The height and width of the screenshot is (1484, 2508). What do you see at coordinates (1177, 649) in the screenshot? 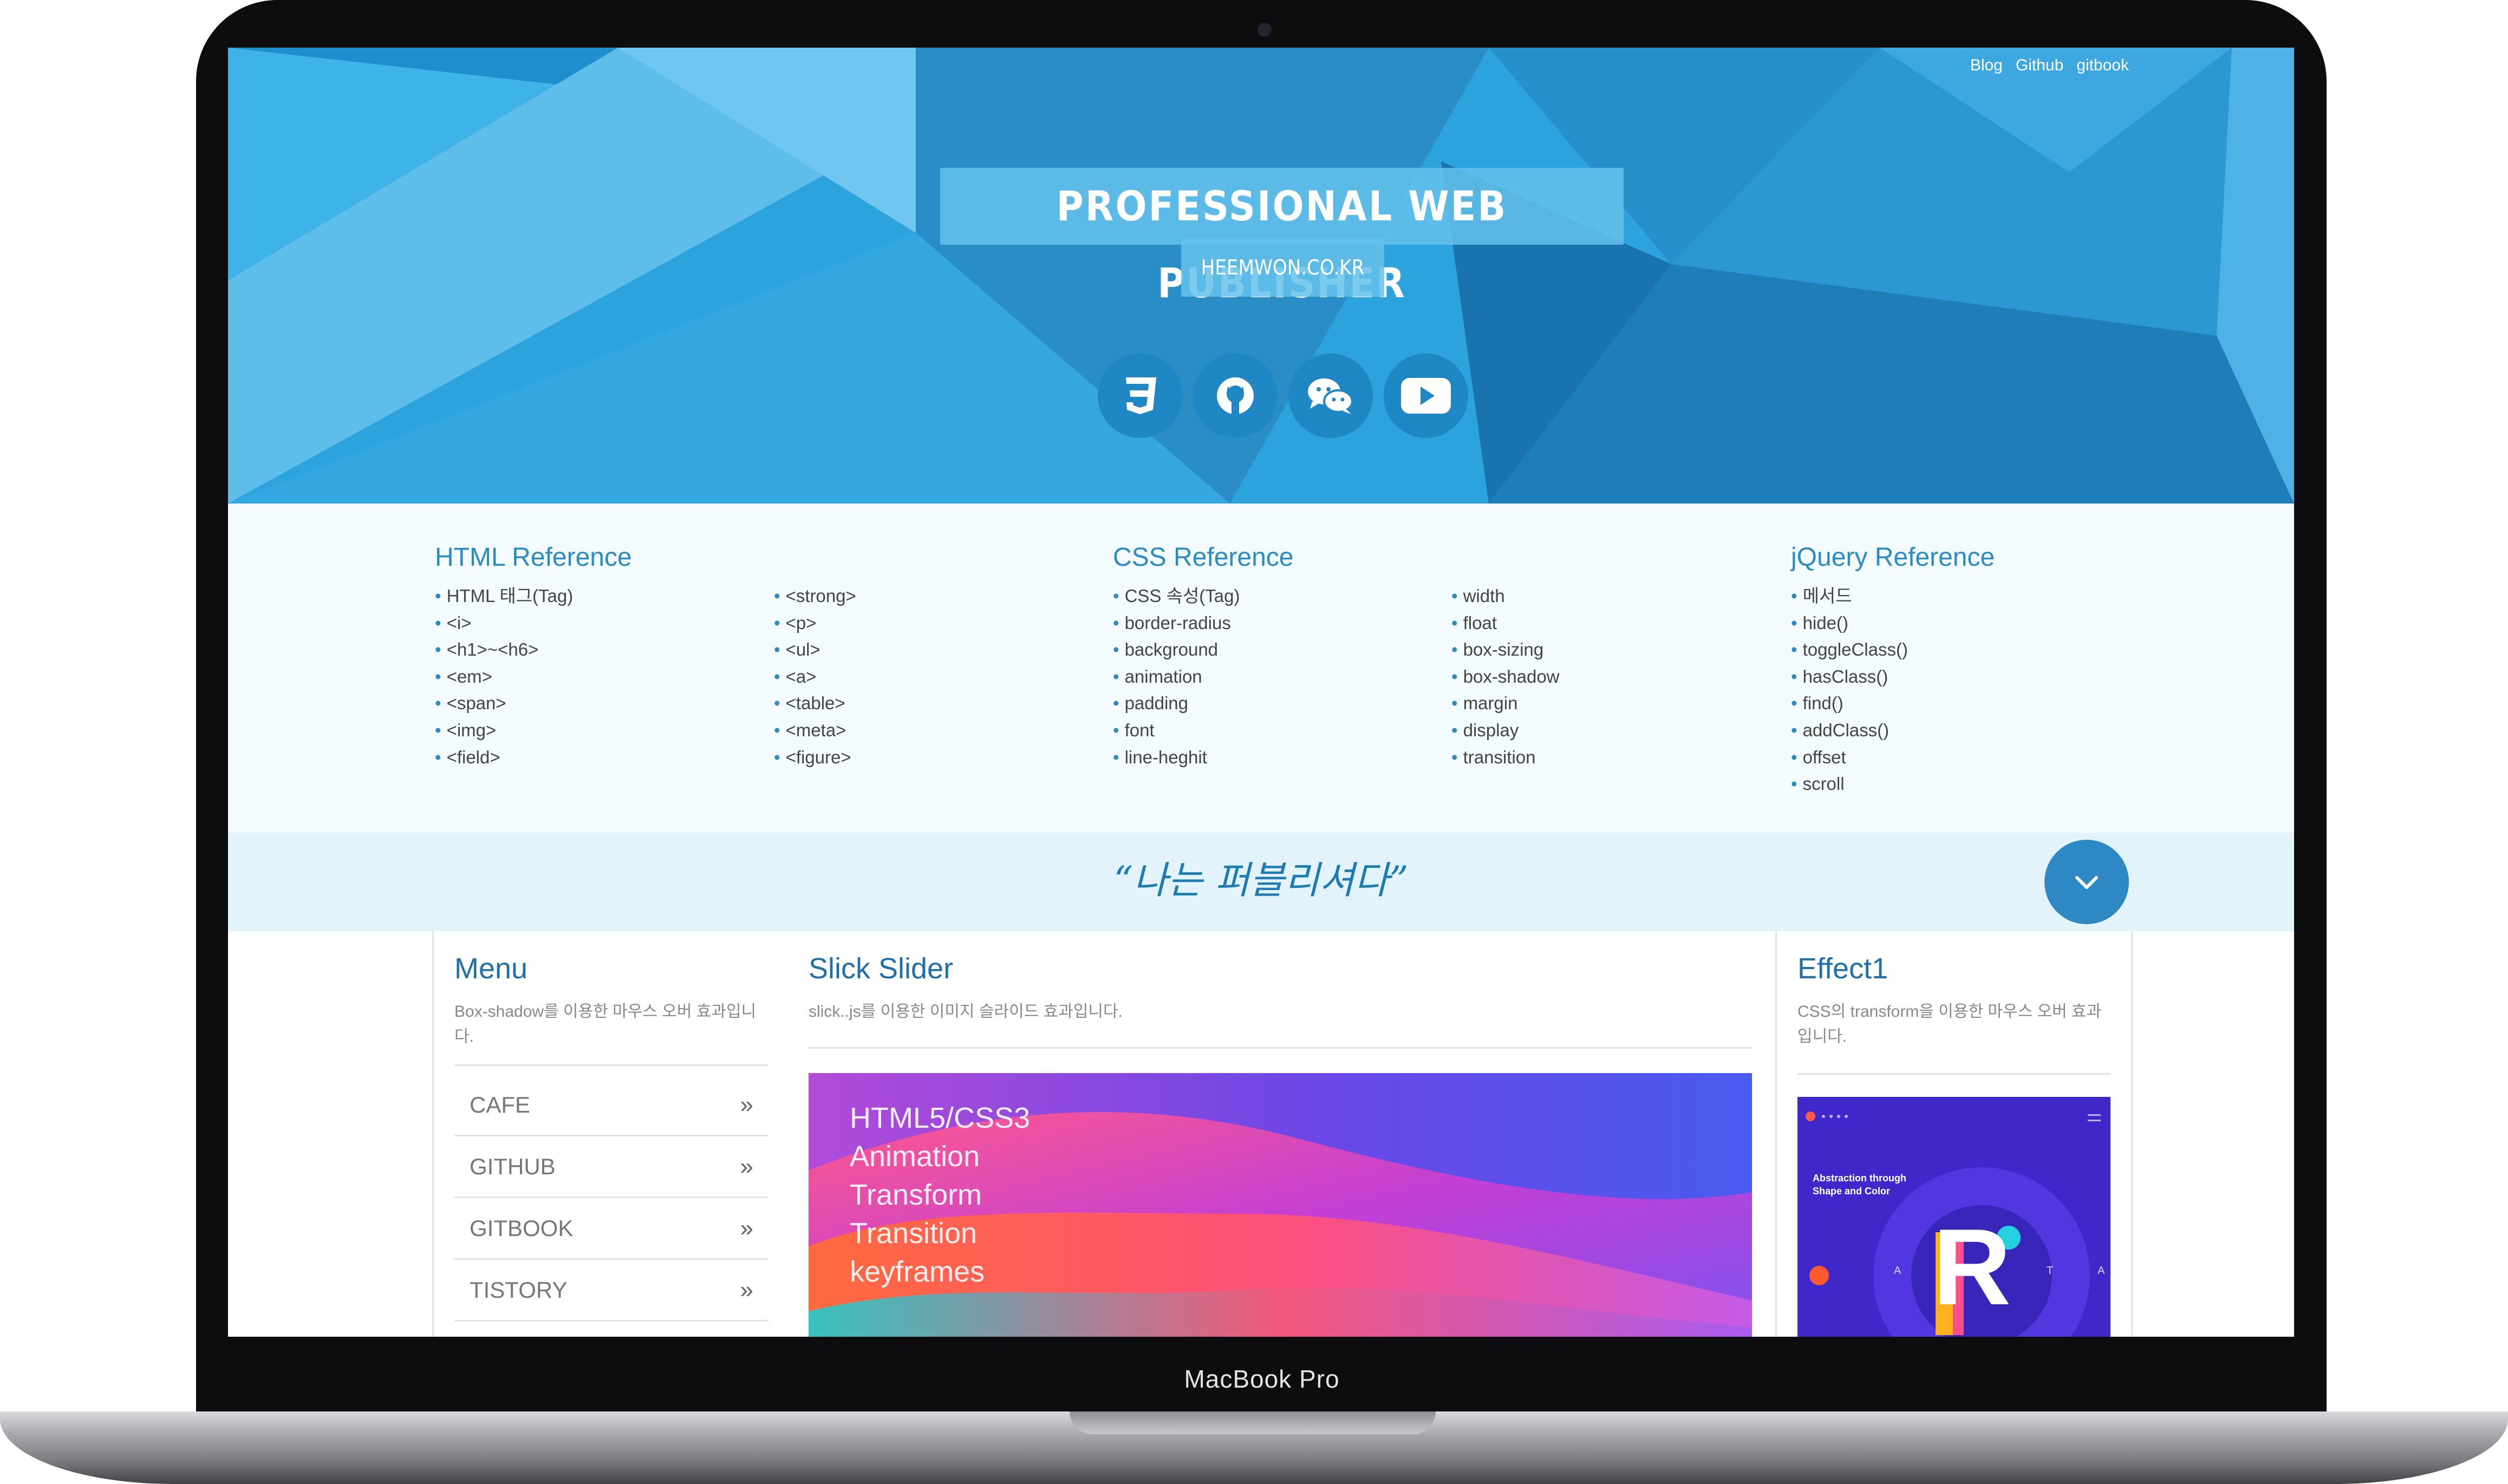
I see `list-item: background` at bounding box center [1177, 649].